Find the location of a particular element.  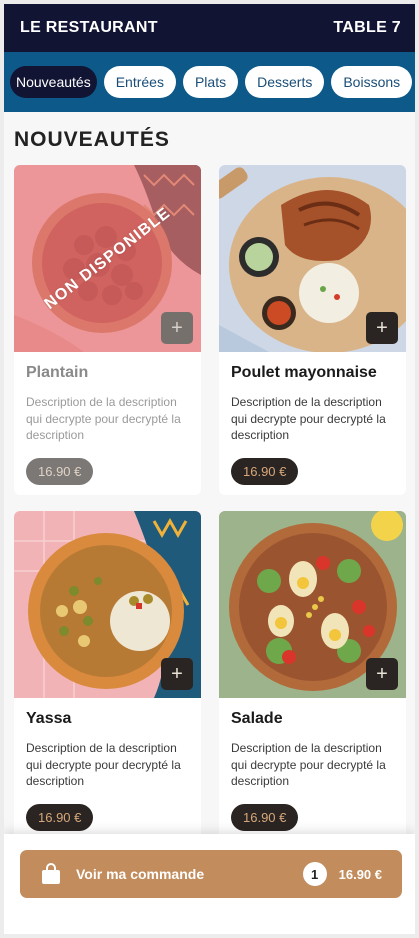

product-image-poulet-mayonnaise: + is located at coordinates (312, 258).